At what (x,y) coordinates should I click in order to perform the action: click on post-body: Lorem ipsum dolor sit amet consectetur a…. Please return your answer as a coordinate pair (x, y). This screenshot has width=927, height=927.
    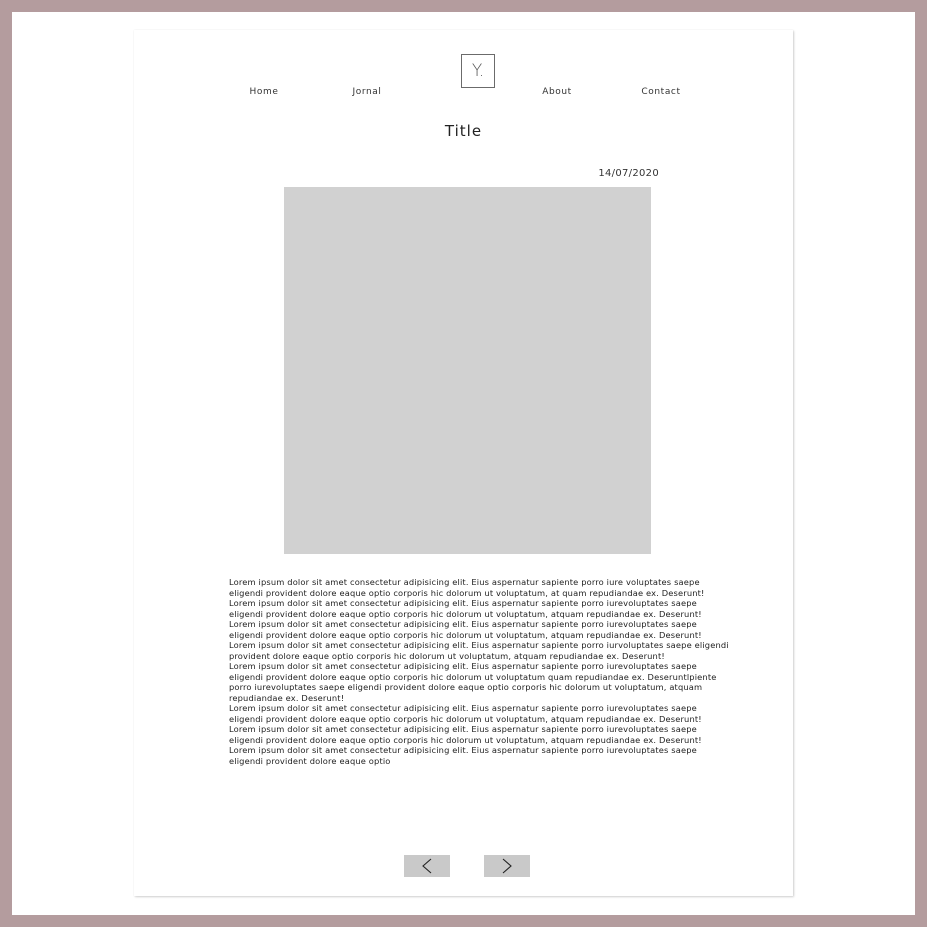
    Looking at the image, I should click on (479, 705).